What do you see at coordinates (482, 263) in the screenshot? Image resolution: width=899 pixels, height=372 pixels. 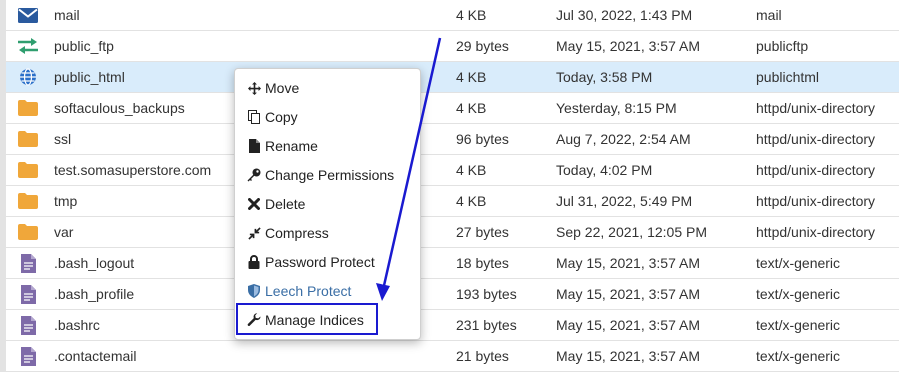 I see `file-size: 18 bytes` at bounding box center [482, 263].